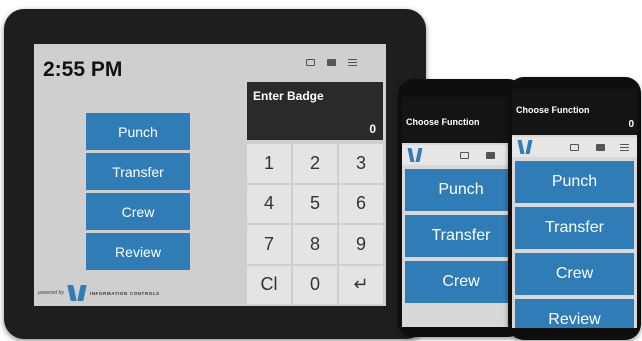 This screenshot has height=341, width=642. Describe the element at coordinates (269, 244) in the screenshot. I see `key-7: 7` at that location.